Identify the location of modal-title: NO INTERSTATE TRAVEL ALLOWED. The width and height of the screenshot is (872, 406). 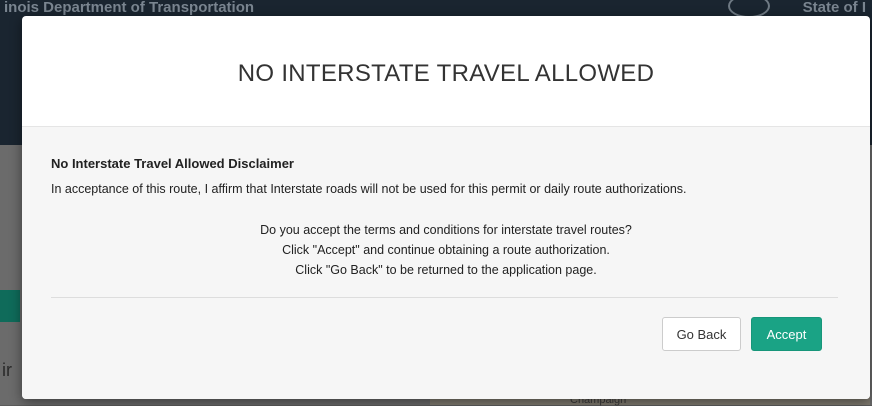
(446, 73).